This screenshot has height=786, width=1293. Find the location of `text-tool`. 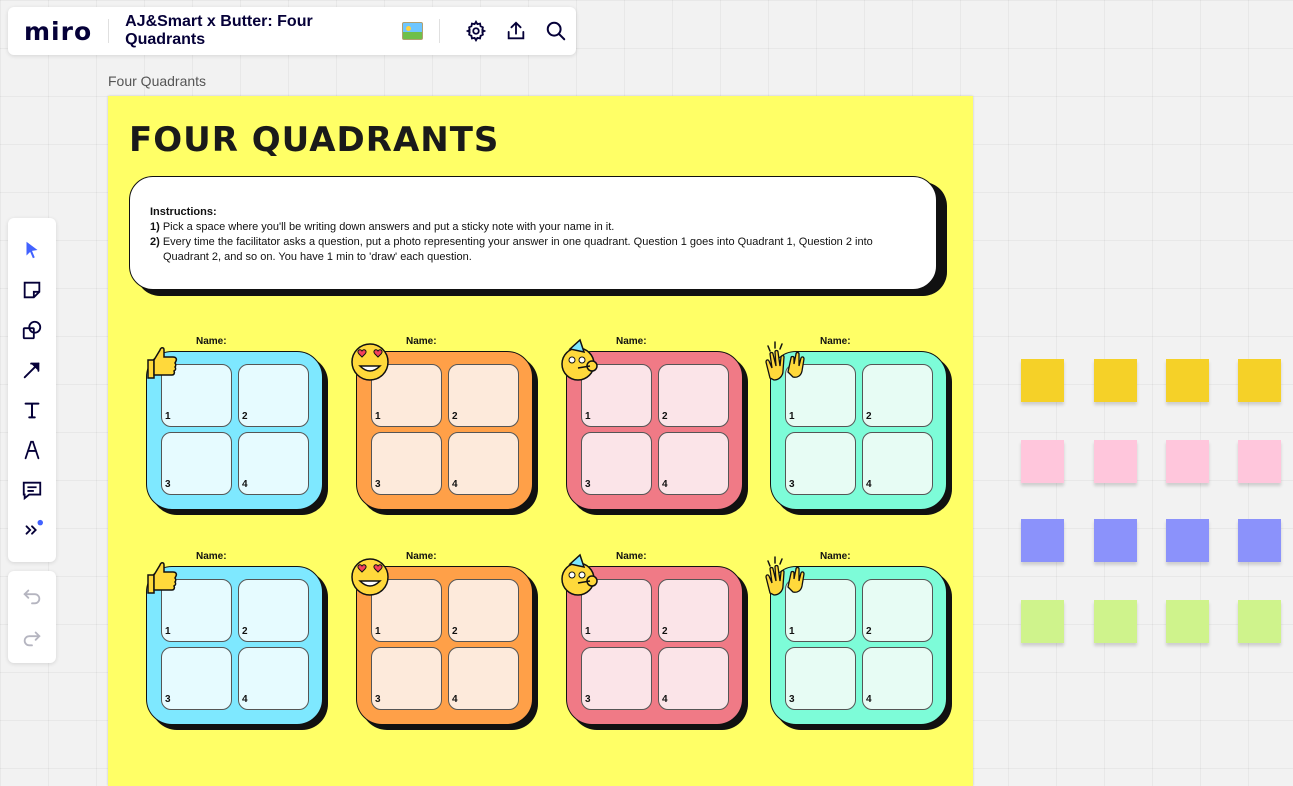

text-tool is located at coordinates (32, 410).